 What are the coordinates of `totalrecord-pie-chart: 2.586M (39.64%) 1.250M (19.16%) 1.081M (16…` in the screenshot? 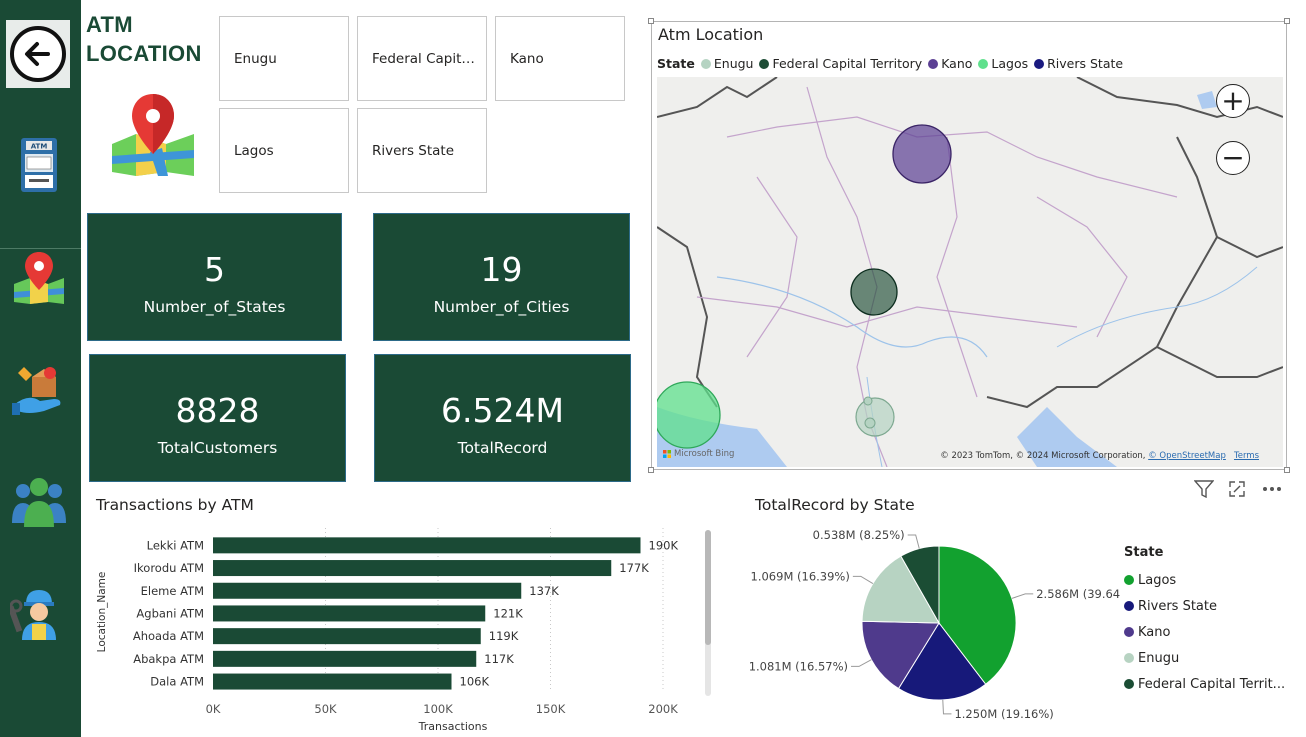 It's located at (930, 625).